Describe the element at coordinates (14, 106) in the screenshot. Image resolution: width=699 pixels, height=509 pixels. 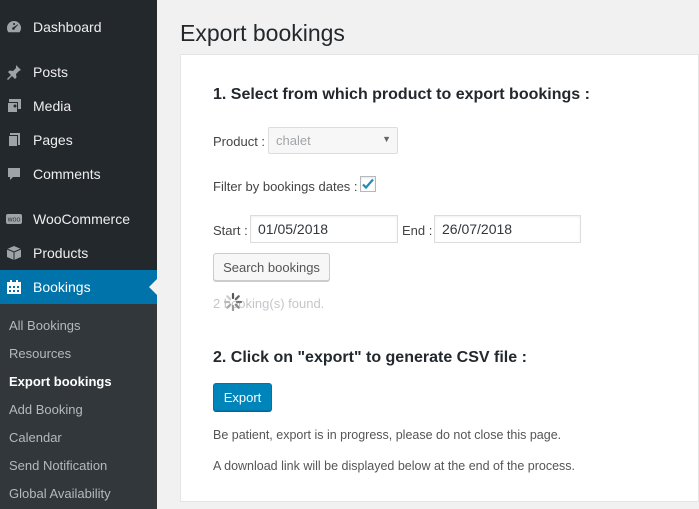
I see `media-icon` at that location.